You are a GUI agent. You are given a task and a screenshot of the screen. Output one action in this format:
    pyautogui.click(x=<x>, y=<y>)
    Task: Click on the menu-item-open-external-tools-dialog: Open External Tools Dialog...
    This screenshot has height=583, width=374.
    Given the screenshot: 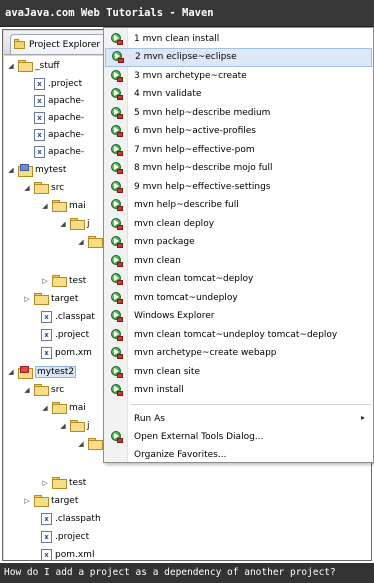 What is the action you would take?
    pyautogui.click(x=238, y=436)
    